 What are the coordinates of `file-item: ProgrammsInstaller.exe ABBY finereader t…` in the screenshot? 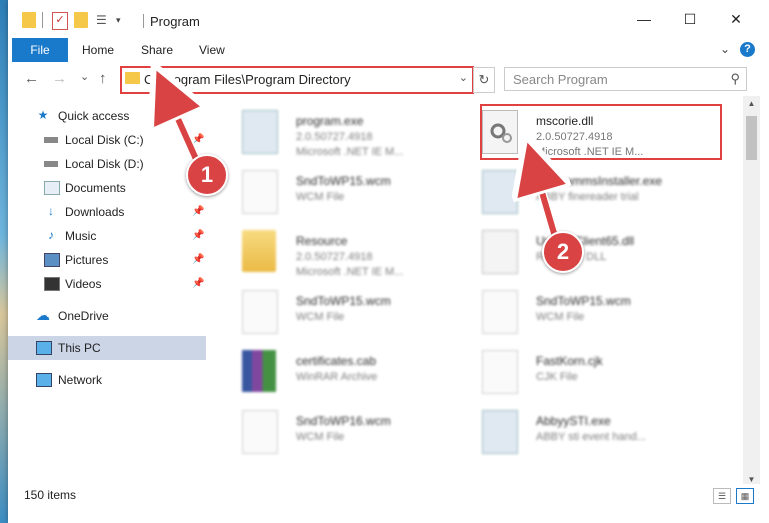 It's located at (596, 193).